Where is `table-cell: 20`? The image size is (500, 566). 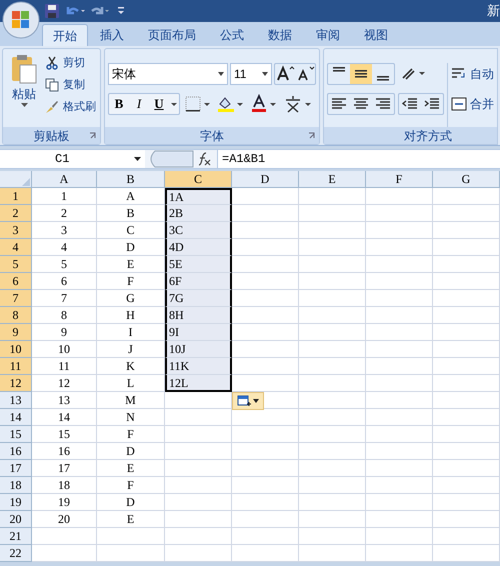 table-cell: 20 is located at coordinates (64, 519).